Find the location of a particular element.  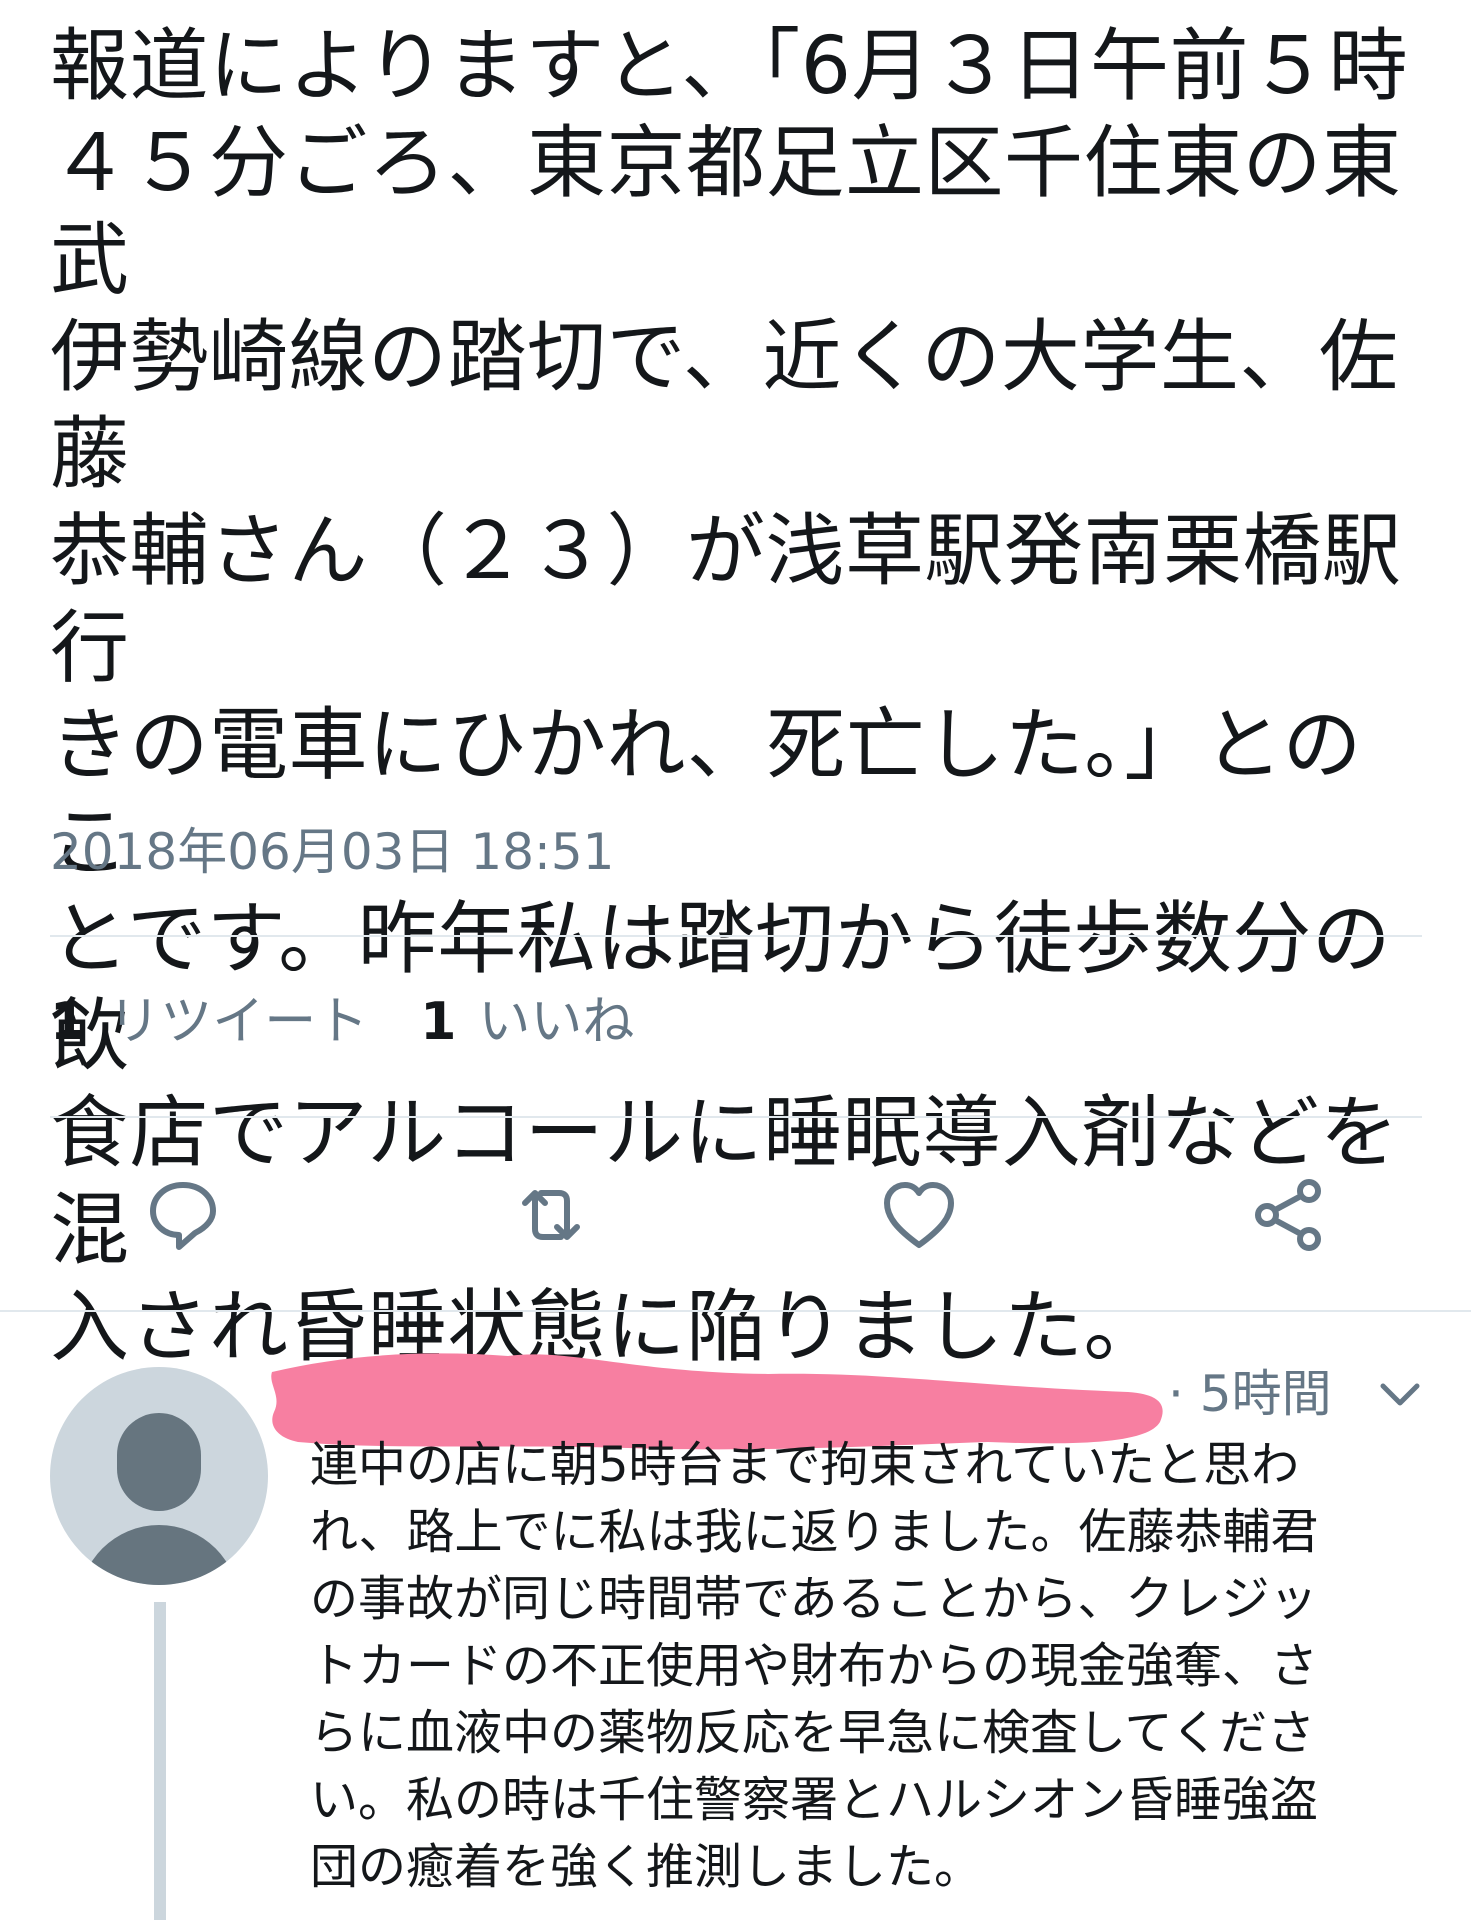

avatar is located at coordinates (159, 1476).